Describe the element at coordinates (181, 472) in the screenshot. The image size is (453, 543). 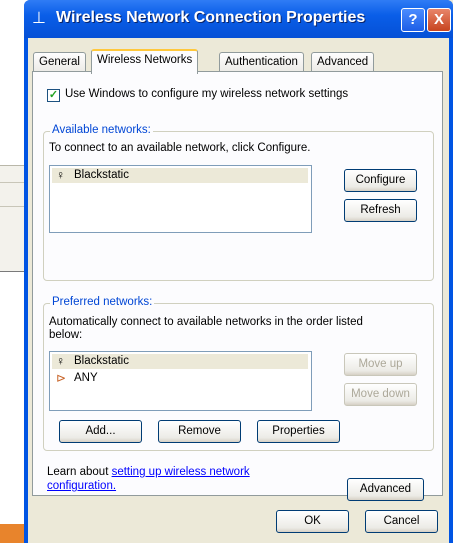
I see `setup-wireless-link: setting up wireless network` at that location.